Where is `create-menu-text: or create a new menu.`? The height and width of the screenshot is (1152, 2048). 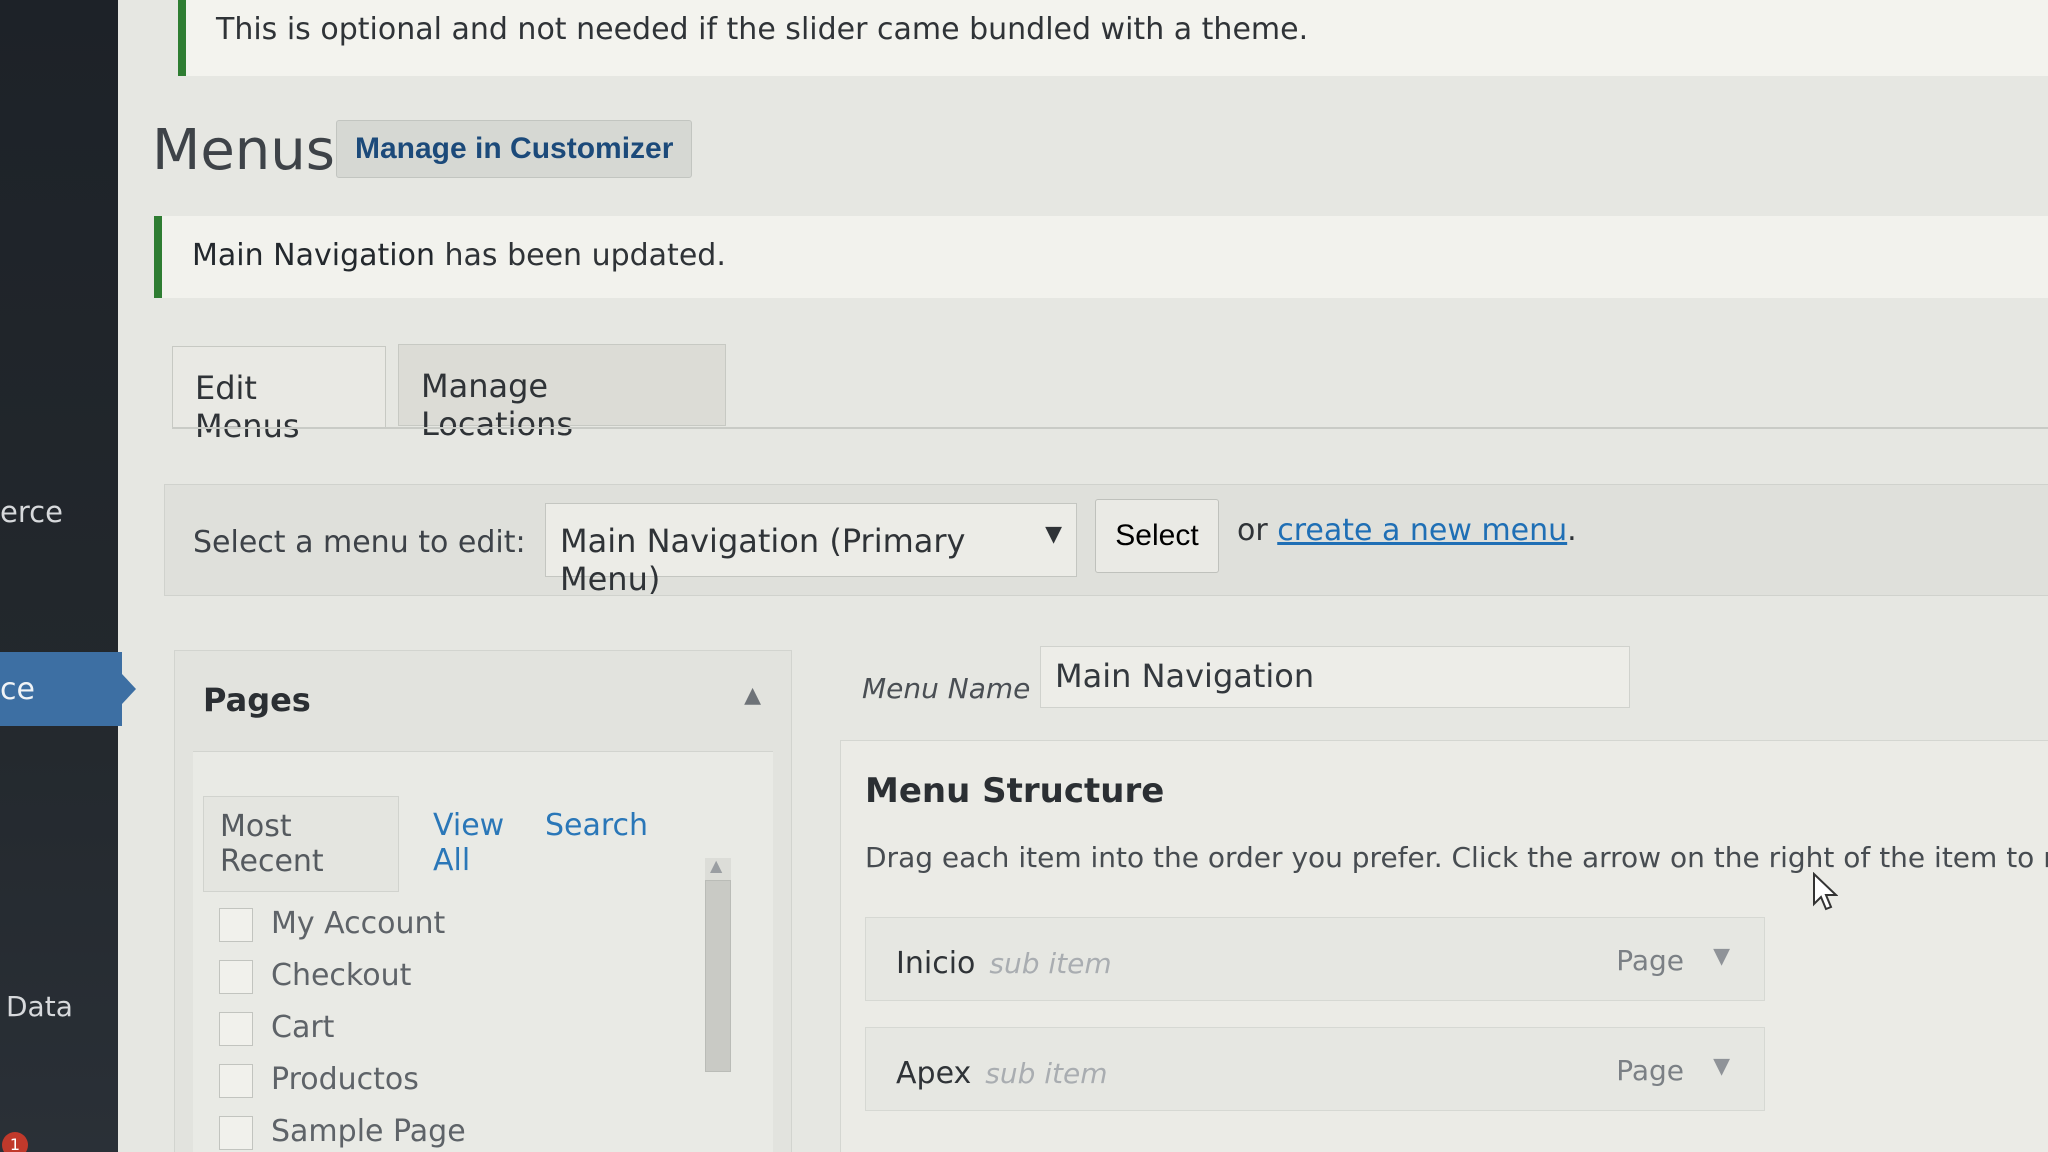 create-menu-text: or create a new menu. is located at coordinates (1407, 530).